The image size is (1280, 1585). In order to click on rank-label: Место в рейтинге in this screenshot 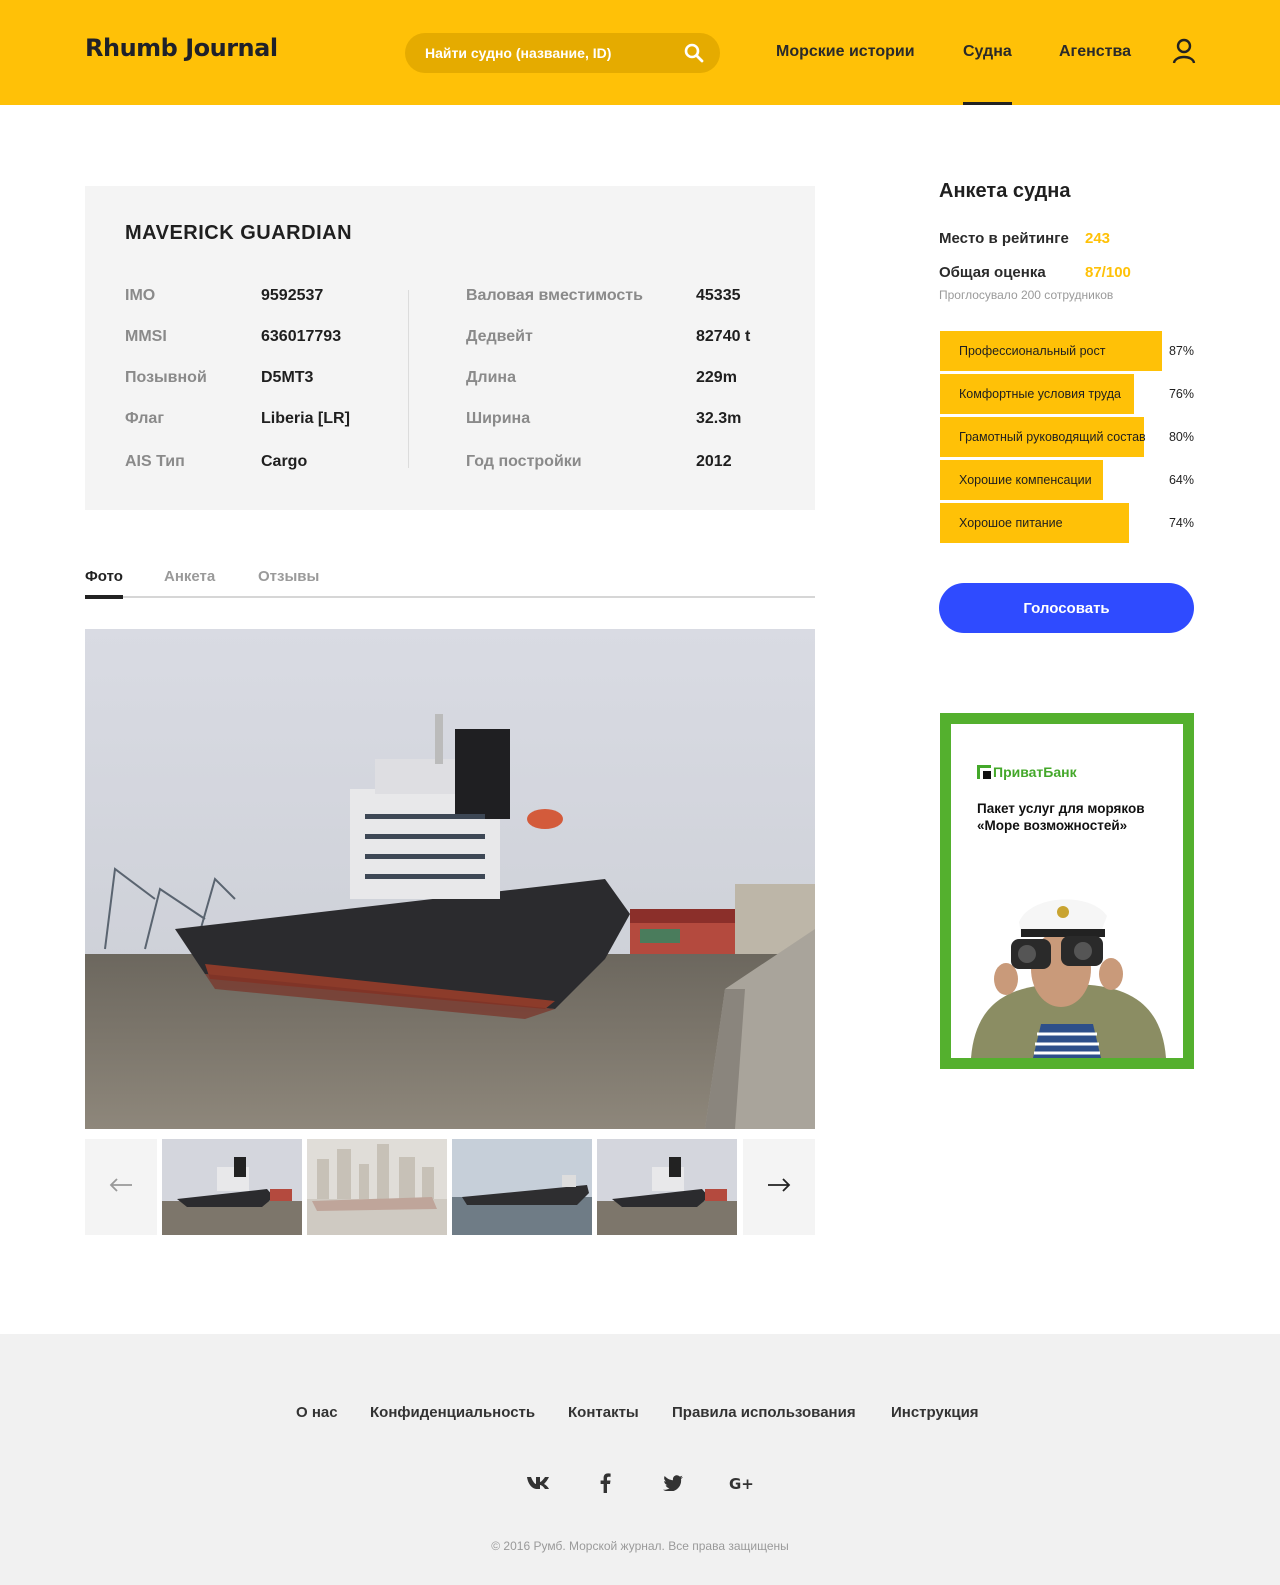, I will do `click(1004, 238)`.